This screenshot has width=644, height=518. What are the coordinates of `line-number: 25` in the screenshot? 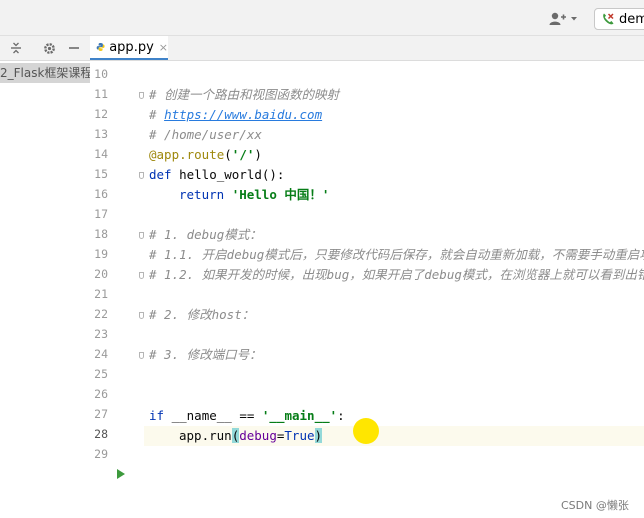 It's located at (101, 374).